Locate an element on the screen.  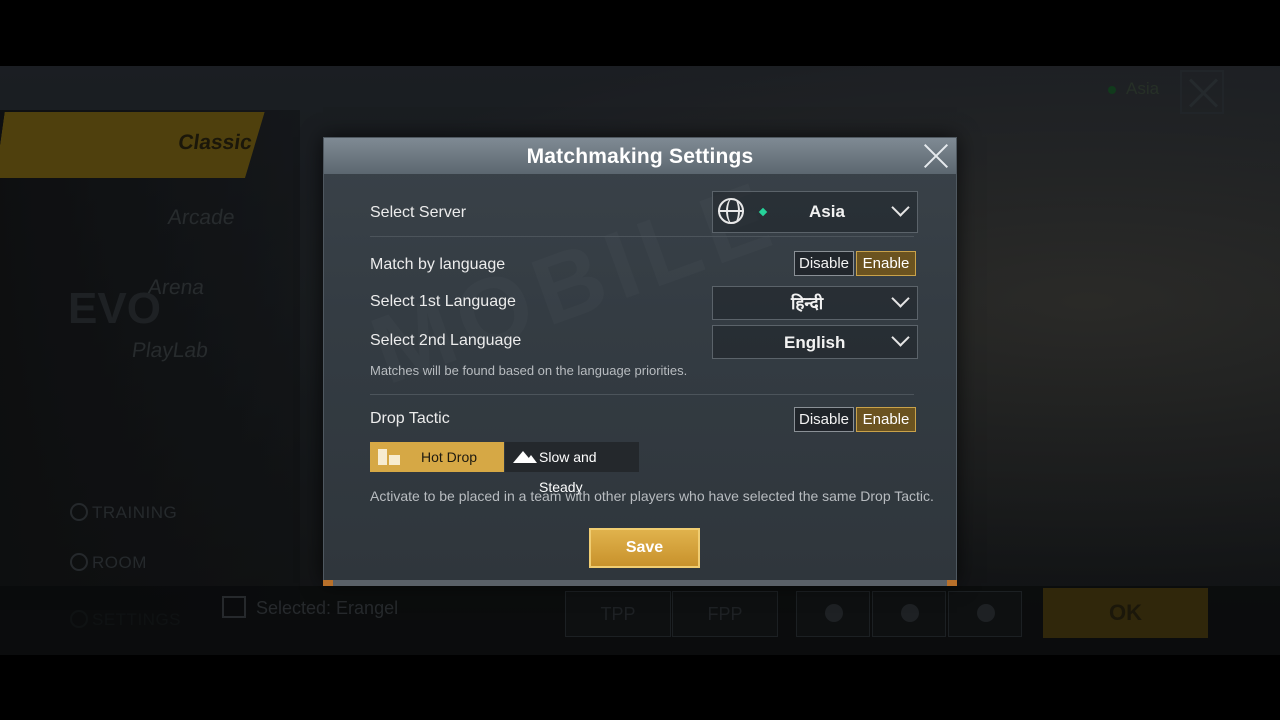
server-value: Asia is located at coordinates (827, 211).